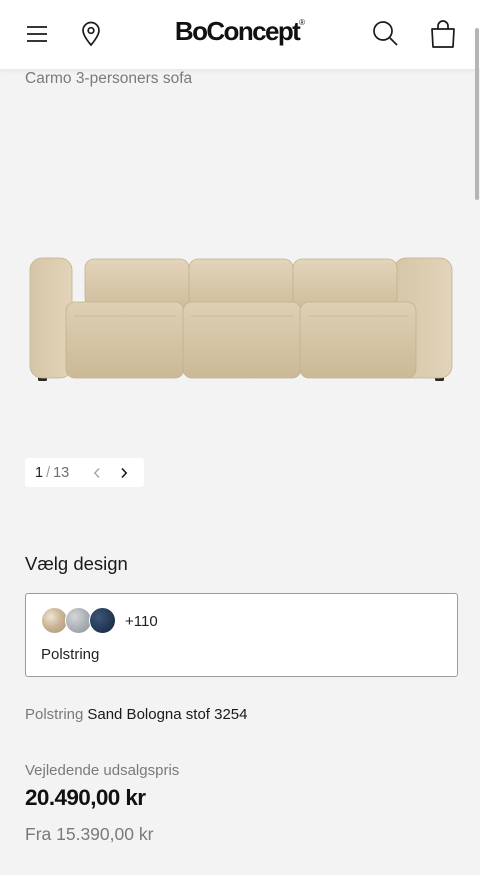 The height and width of the screenshot is (875, 480). What do you see at coordinates (241, 635) in the screenshot?
I see `upholstery-selector: +110 Polstring` at bounding box center [241, 635].